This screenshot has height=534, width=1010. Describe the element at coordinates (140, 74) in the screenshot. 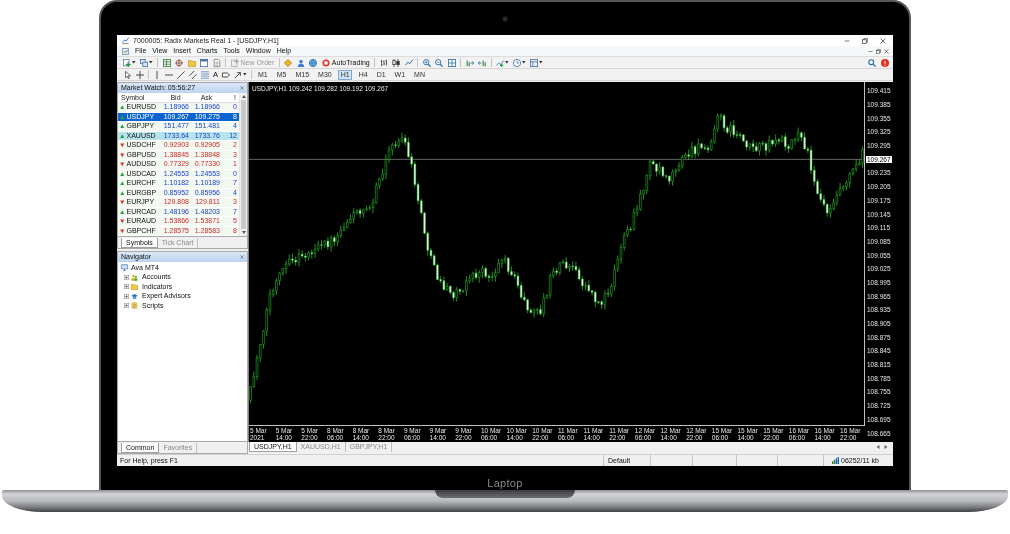

I see `crosshair-icon` at that location.